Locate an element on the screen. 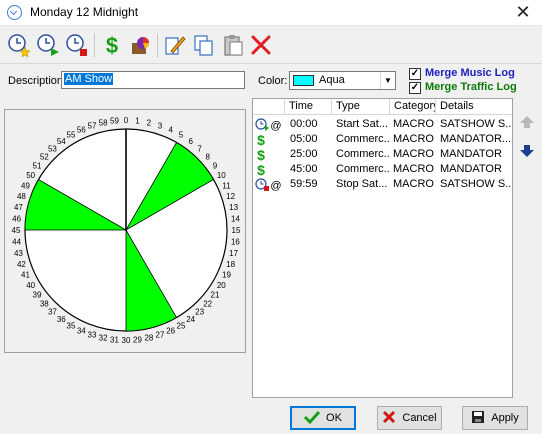  minute-label: 41 is located at coordinates (25, 275).